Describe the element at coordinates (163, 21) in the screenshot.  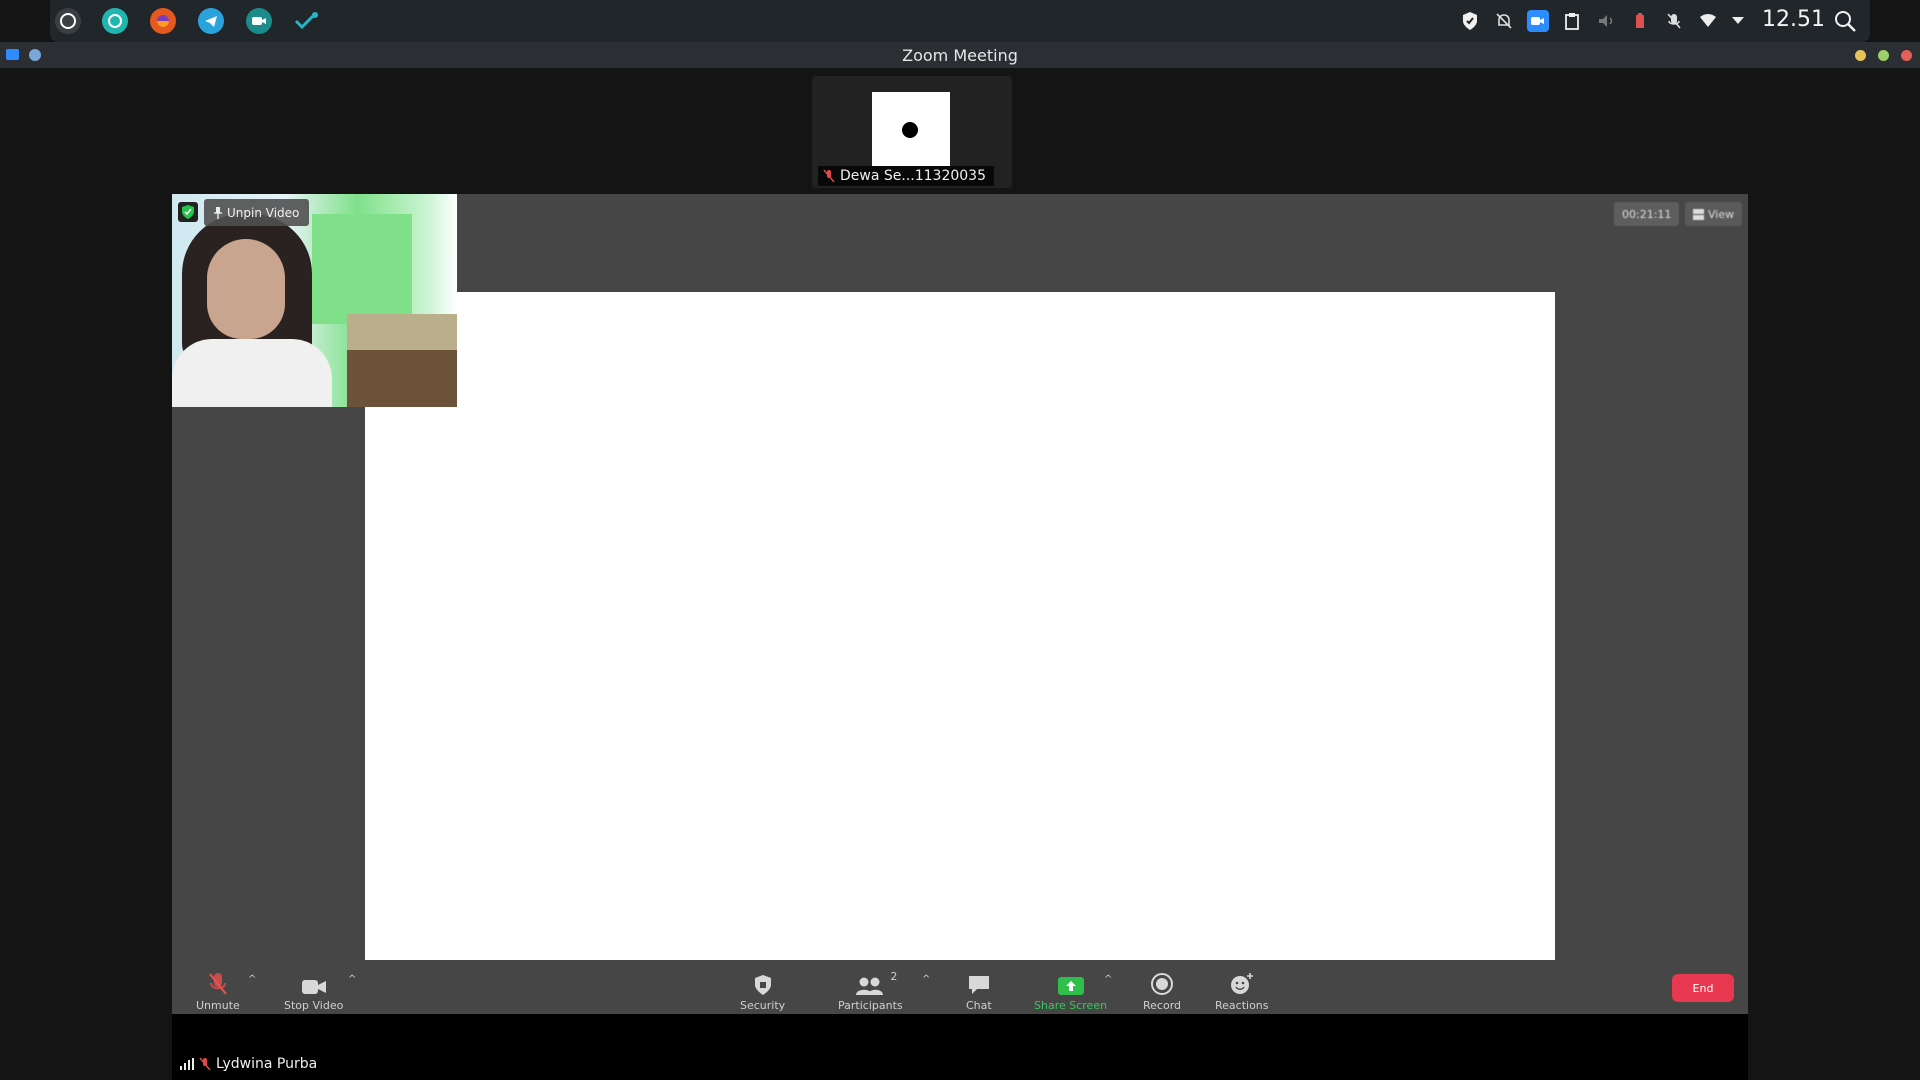
I see `firefox-icon` at that location.